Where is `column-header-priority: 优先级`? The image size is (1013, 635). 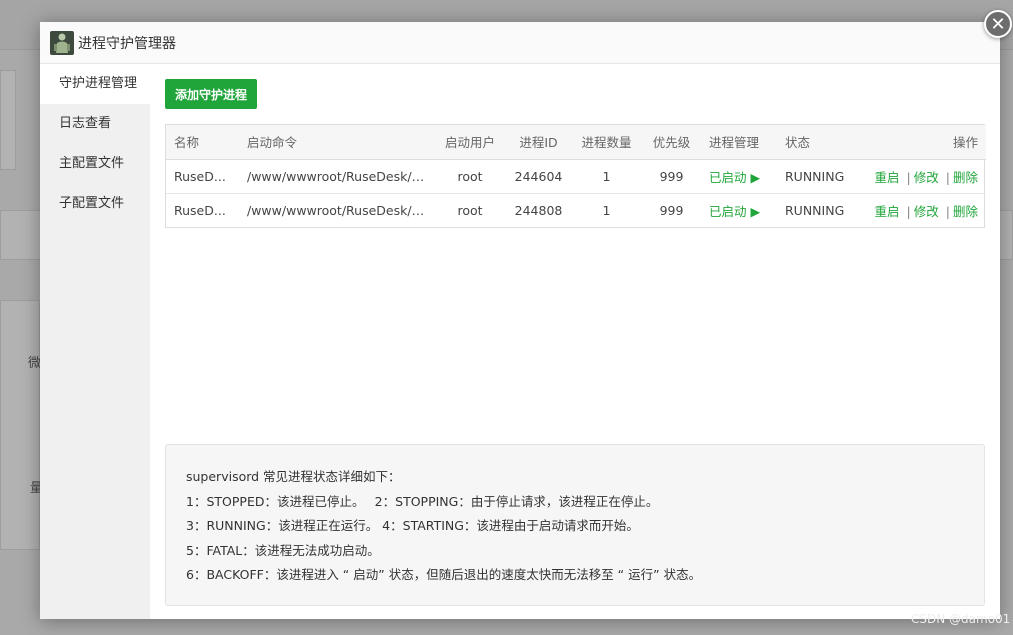
column-header-priority: 优先级 is located at coordinates (671, 142).